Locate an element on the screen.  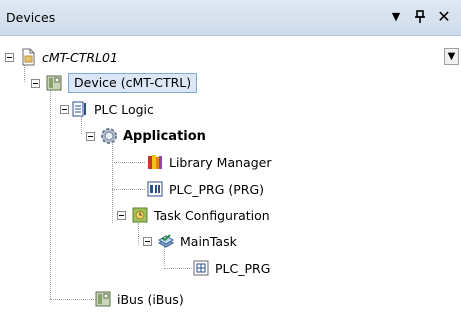
tree-item-ibus: iBus (iBus) is located at coordinates (139, 299).